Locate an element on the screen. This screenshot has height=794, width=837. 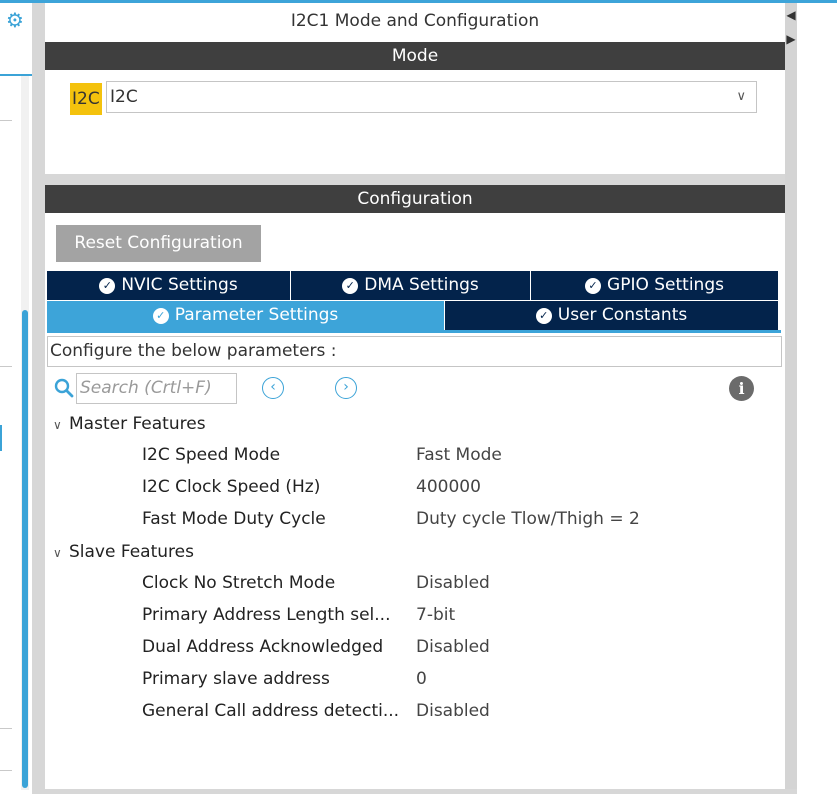
panel-border-right is located at coordinates (791, 397).